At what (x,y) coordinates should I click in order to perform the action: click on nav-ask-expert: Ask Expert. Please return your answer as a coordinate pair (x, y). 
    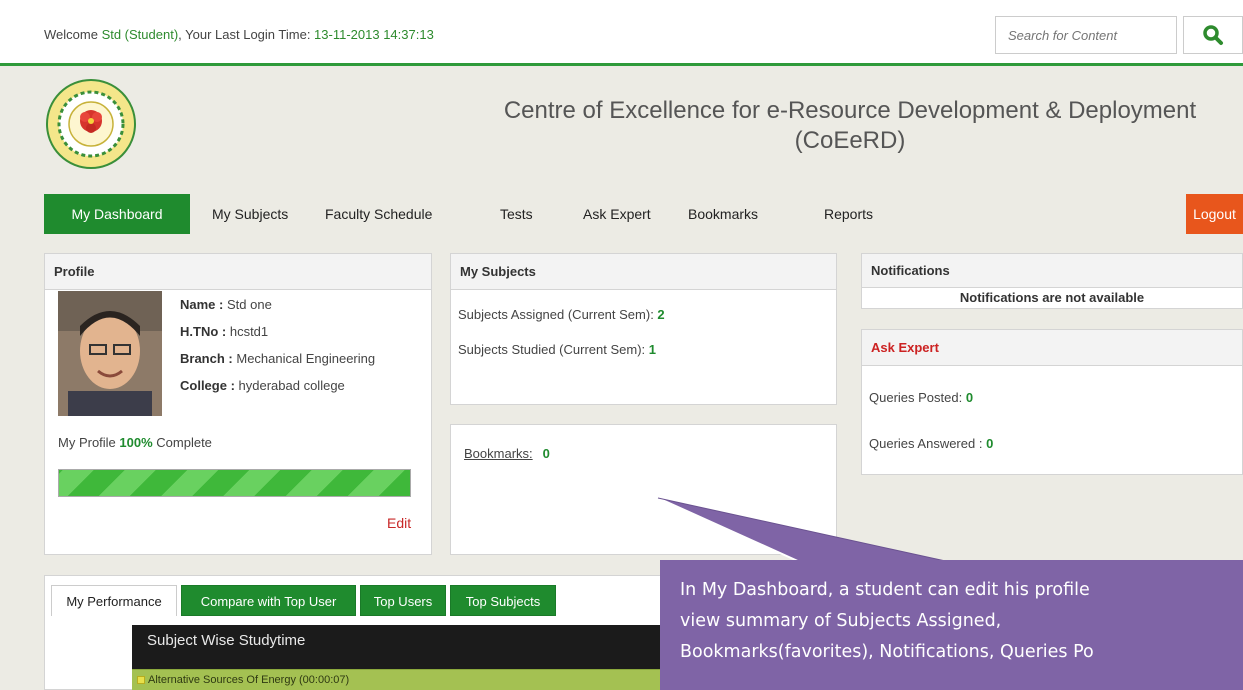
    Looking at the image, I should click on (617, 214).